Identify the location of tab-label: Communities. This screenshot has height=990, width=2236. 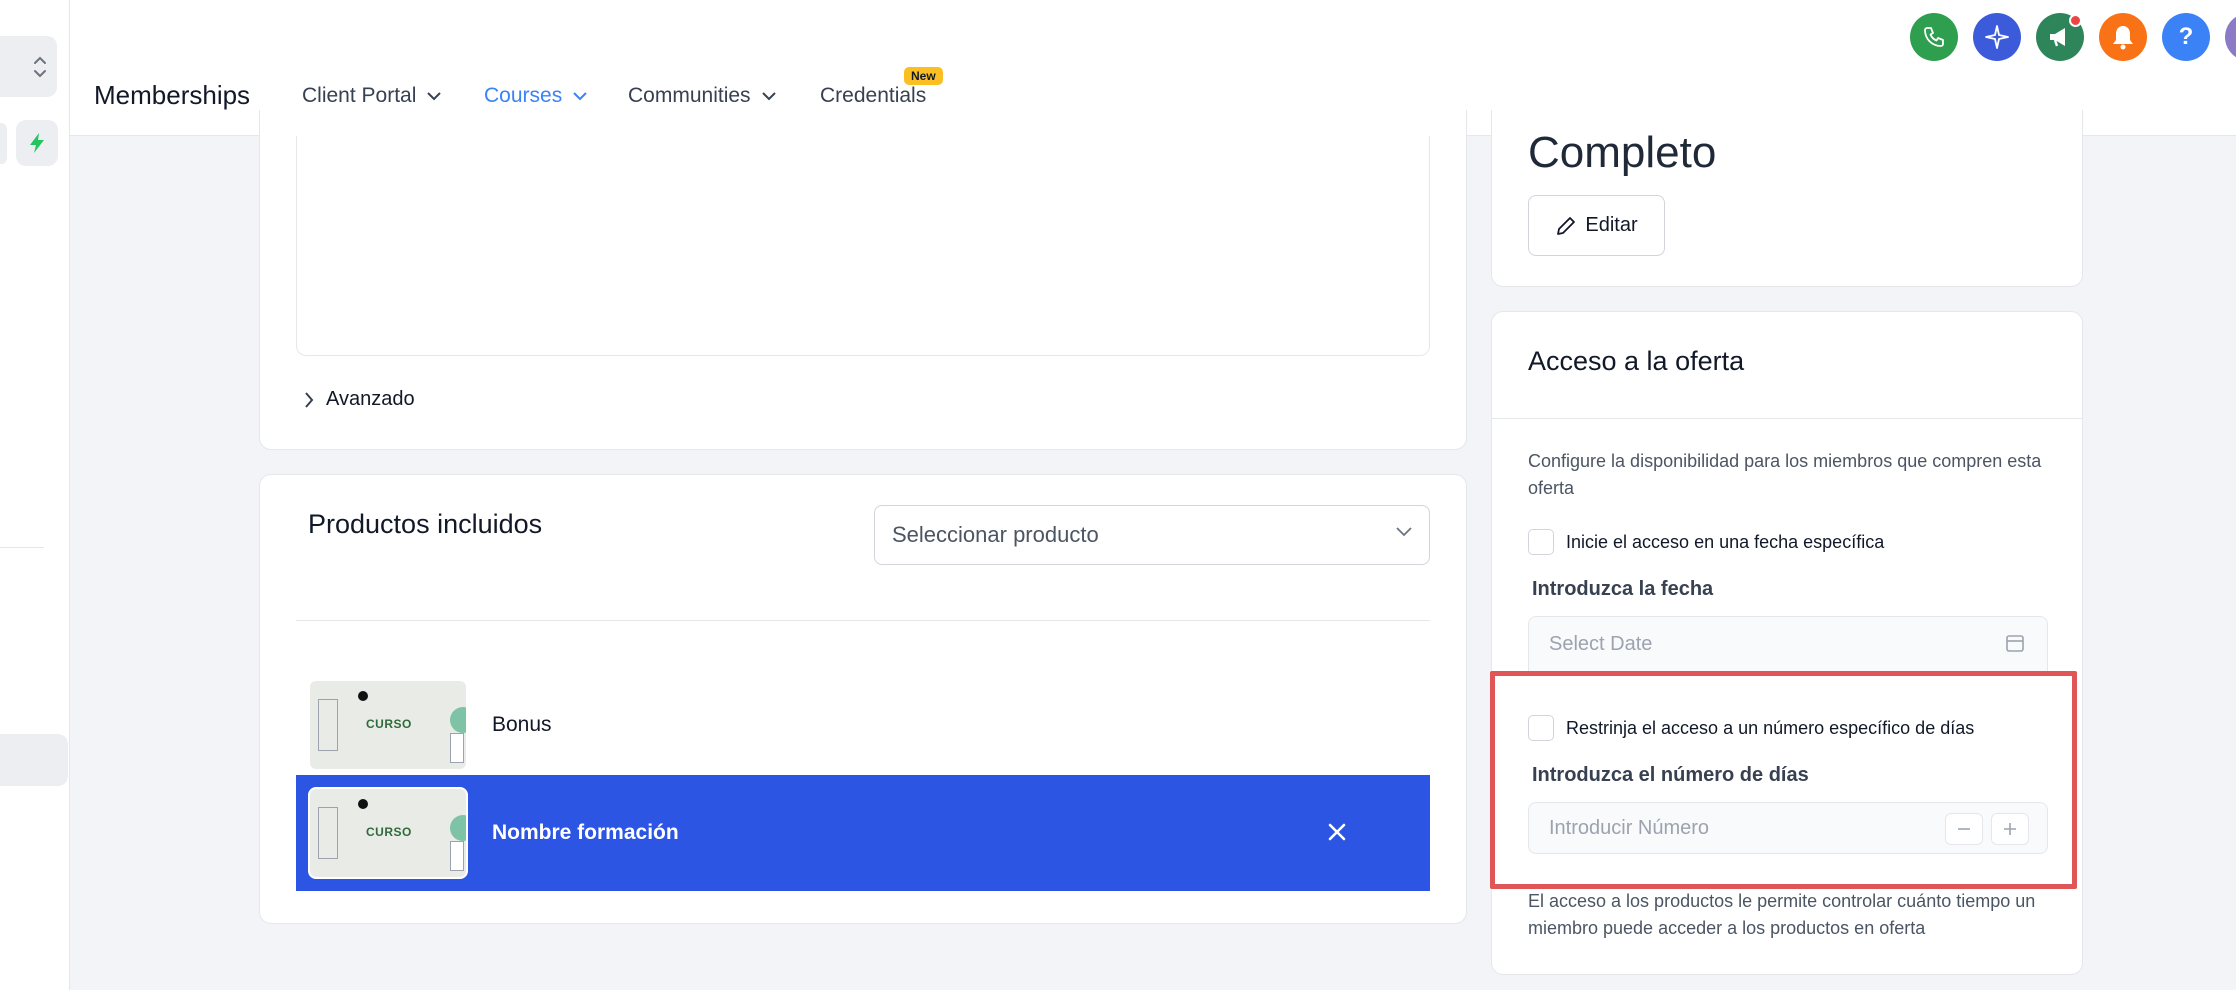
(689, 95).